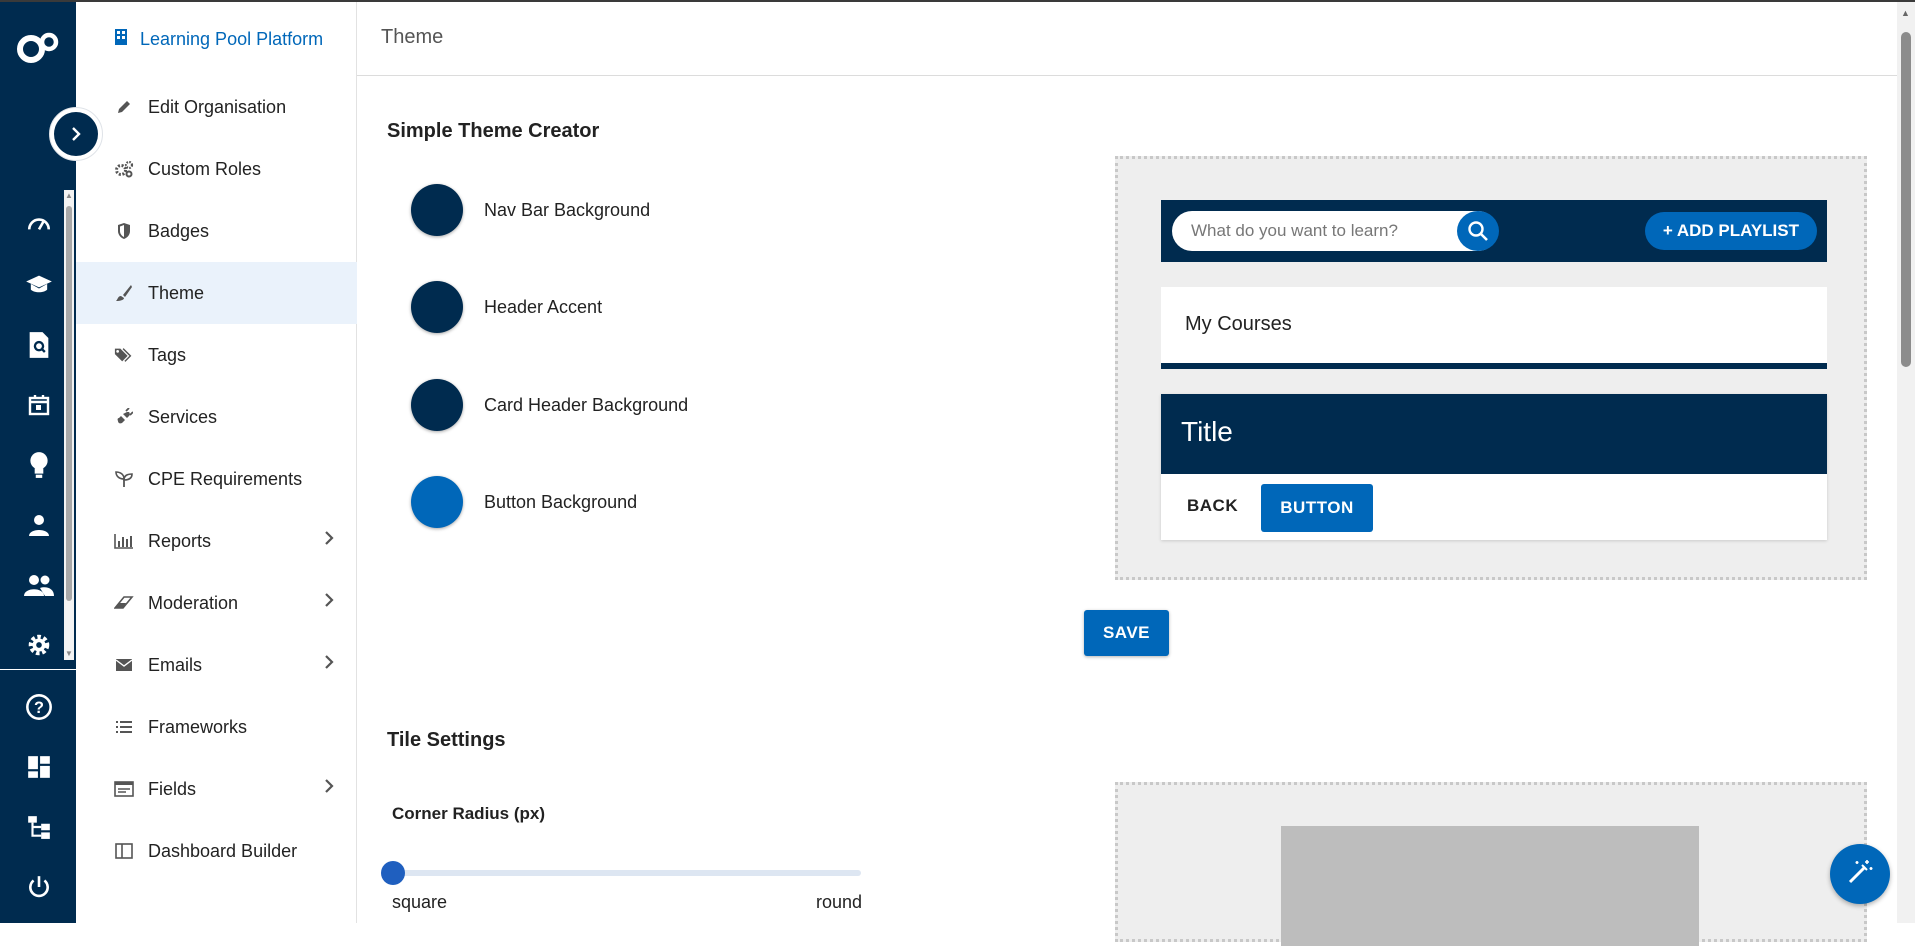  Describe the element at coordinates (39, 827) in the screenshot. I see `hierarchy-icon` at that location.